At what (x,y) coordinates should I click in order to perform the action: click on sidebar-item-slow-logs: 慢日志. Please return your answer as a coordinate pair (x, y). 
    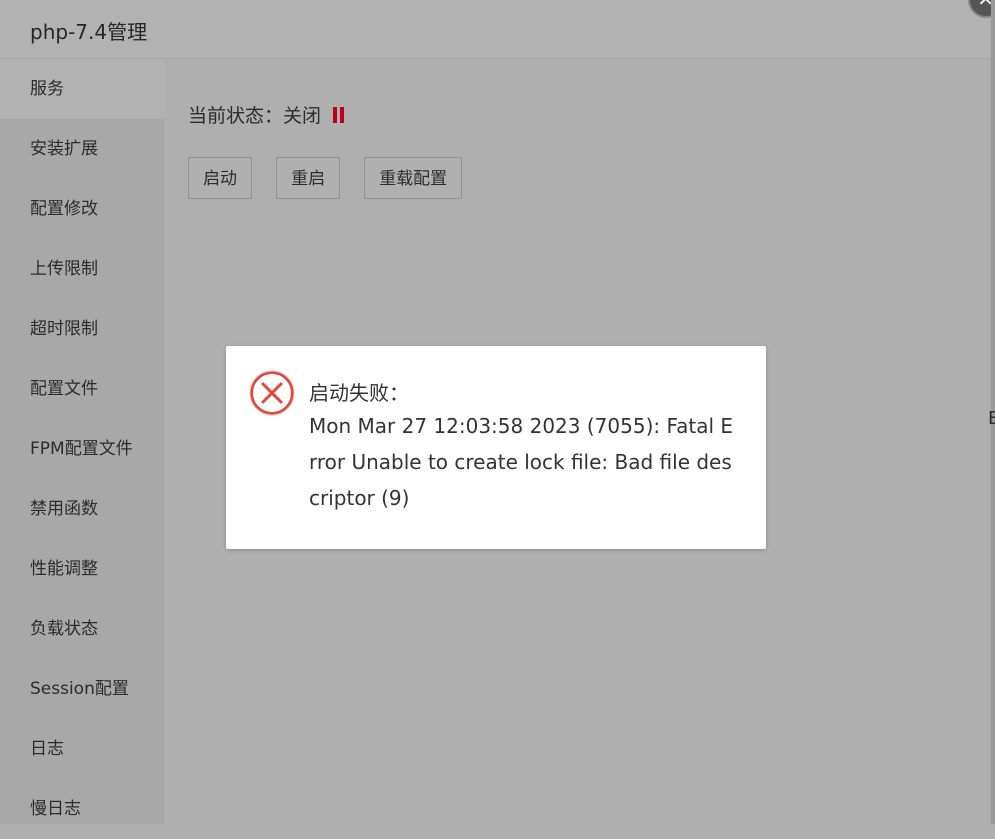
    Looking at the image, I should click on (82, 809).